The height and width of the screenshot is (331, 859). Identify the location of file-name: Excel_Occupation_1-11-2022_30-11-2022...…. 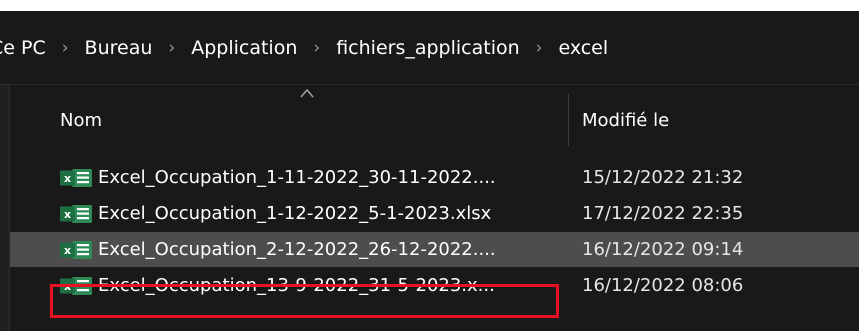
(297, 177).